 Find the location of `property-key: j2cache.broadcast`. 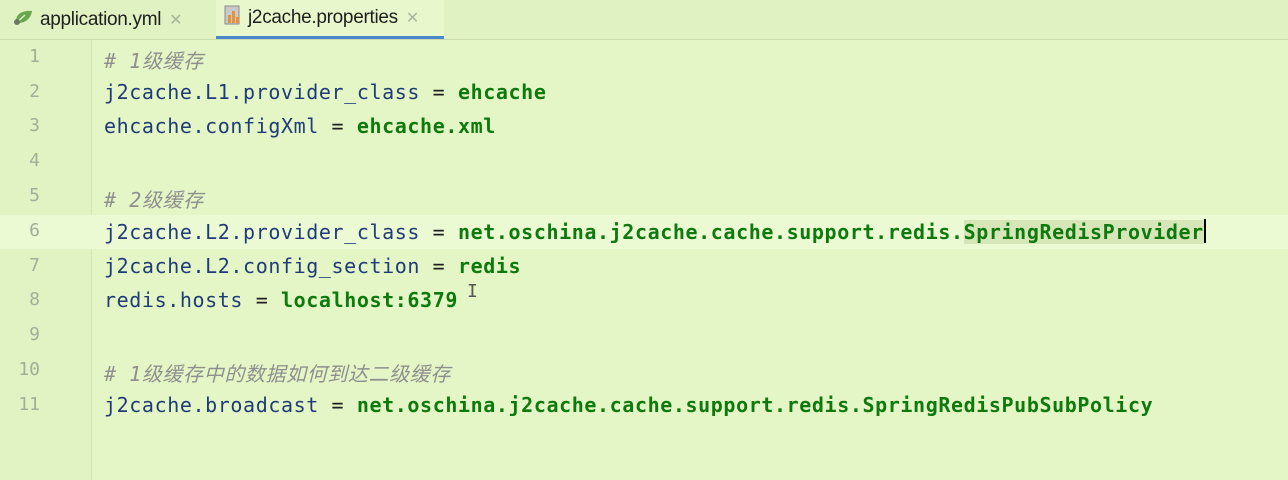

property-key: j2cache.broadcast is located at coordinates (211, 405).